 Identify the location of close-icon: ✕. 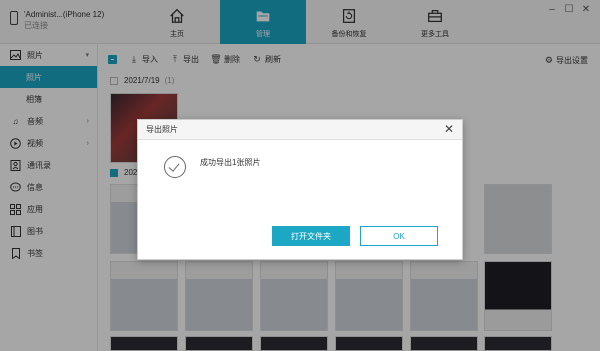
(449, 129).